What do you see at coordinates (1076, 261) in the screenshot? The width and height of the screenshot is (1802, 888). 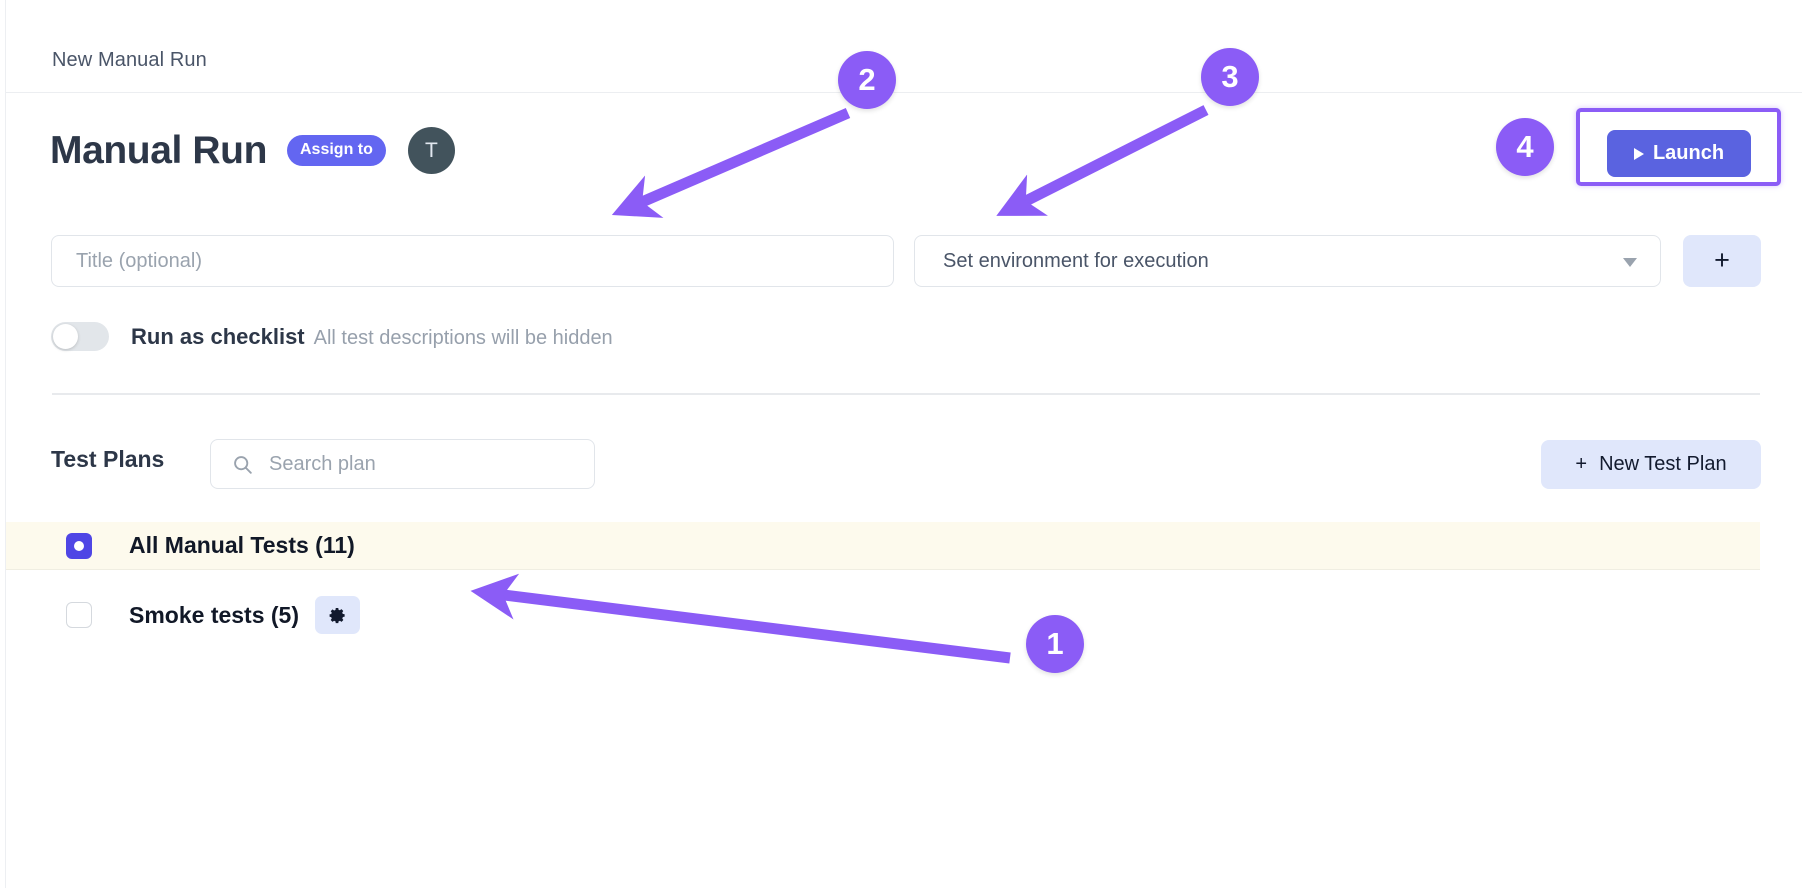 I see `environment-select-value: Set environment for execution` at bounding box center [1076, 261].